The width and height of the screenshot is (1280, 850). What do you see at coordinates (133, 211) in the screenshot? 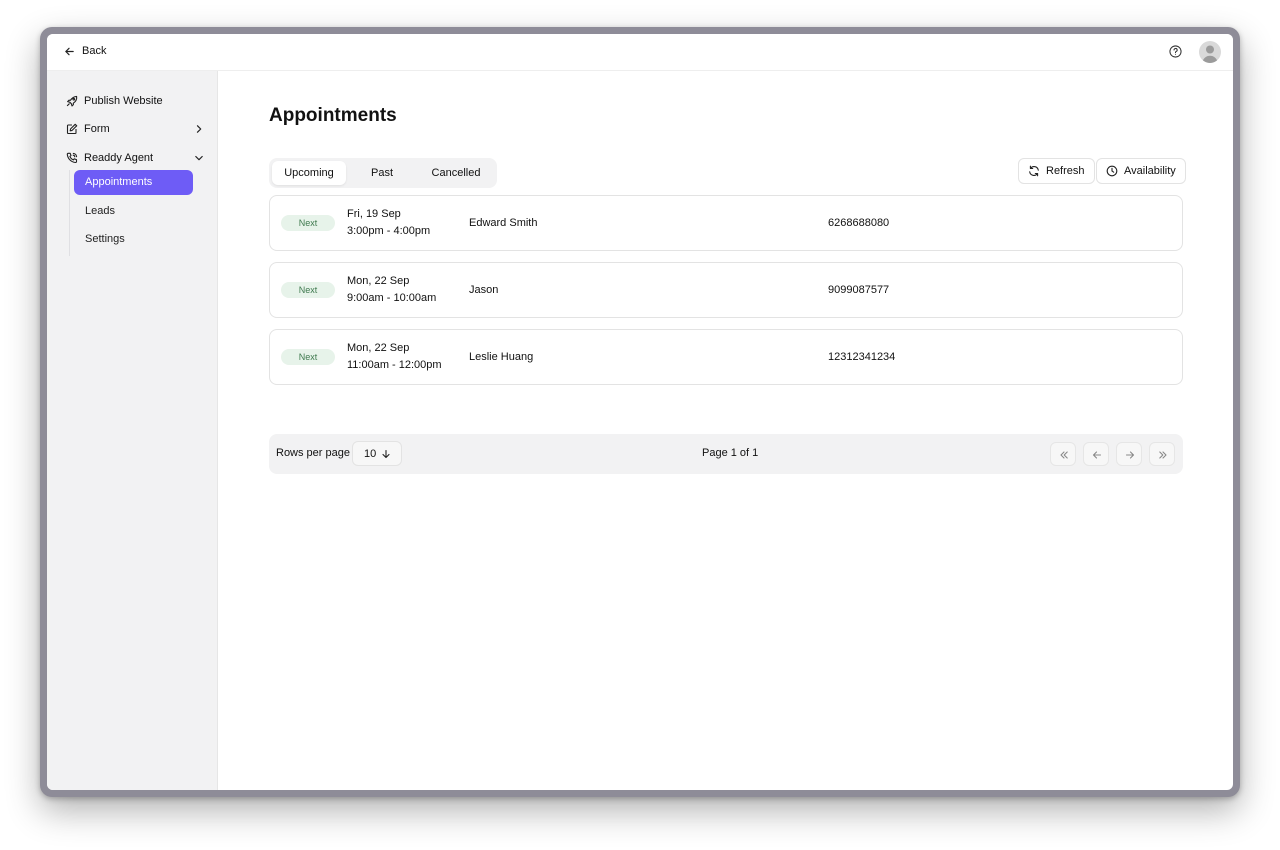
I see `sidebar-subitem-leads: Leads` at bounding box center [133, 211].